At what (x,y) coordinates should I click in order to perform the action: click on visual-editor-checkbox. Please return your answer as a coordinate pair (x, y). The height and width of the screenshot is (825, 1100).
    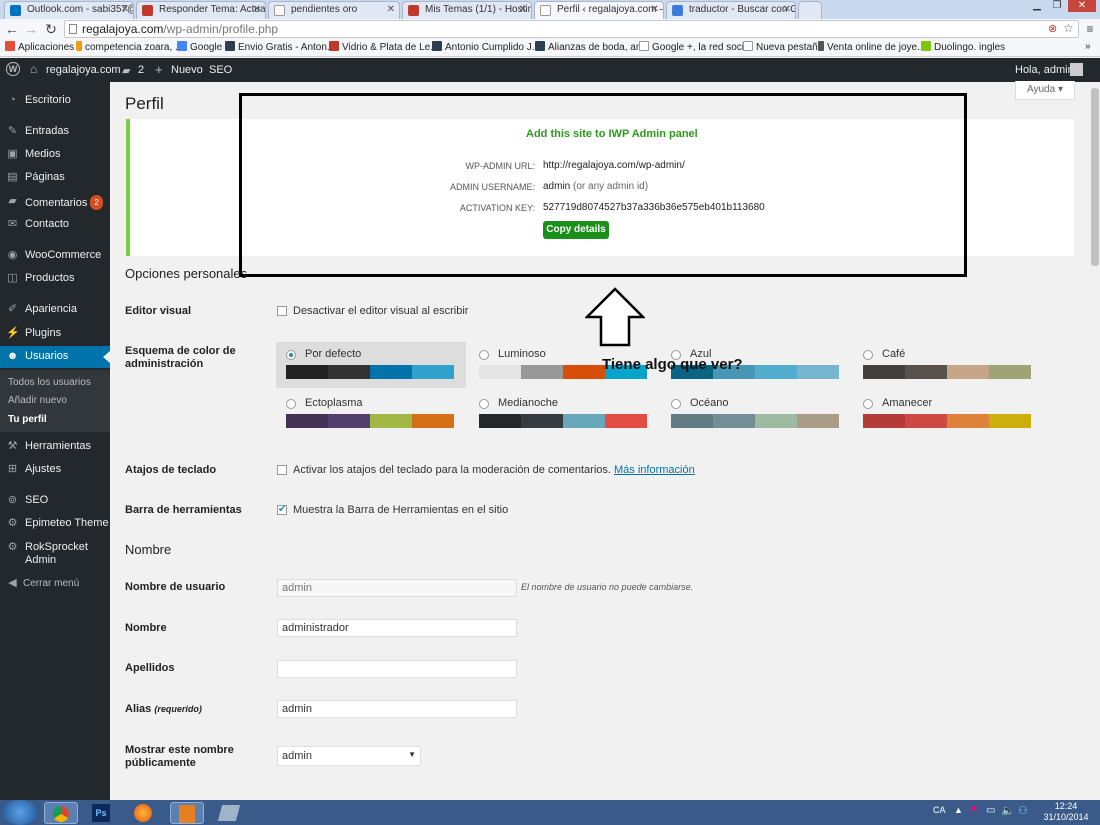
    Looking at the image, I should click on (282, 311).